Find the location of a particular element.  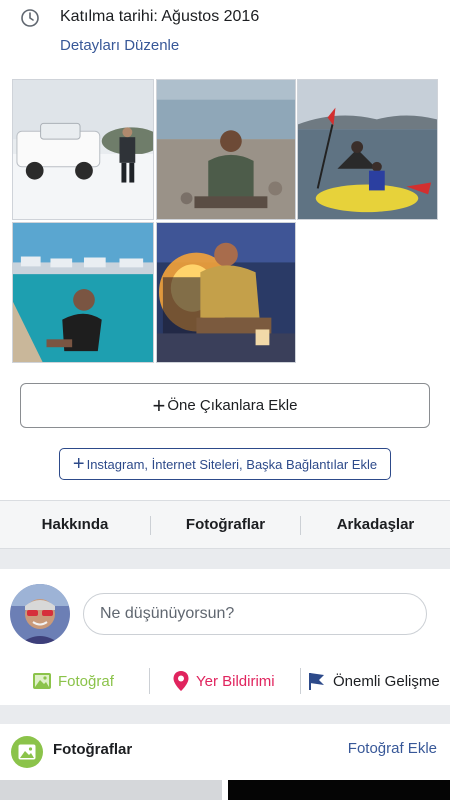

tab-photos: Fotoğraflar is located at coordinates (225, 524).